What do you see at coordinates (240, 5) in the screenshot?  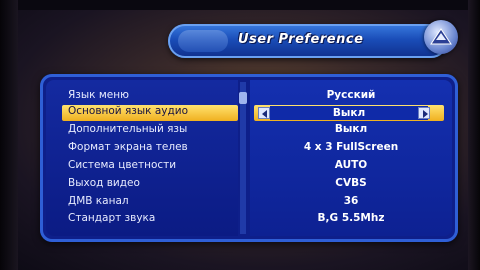 I see `screen-bezel-top` at bounding box center [240, 5].